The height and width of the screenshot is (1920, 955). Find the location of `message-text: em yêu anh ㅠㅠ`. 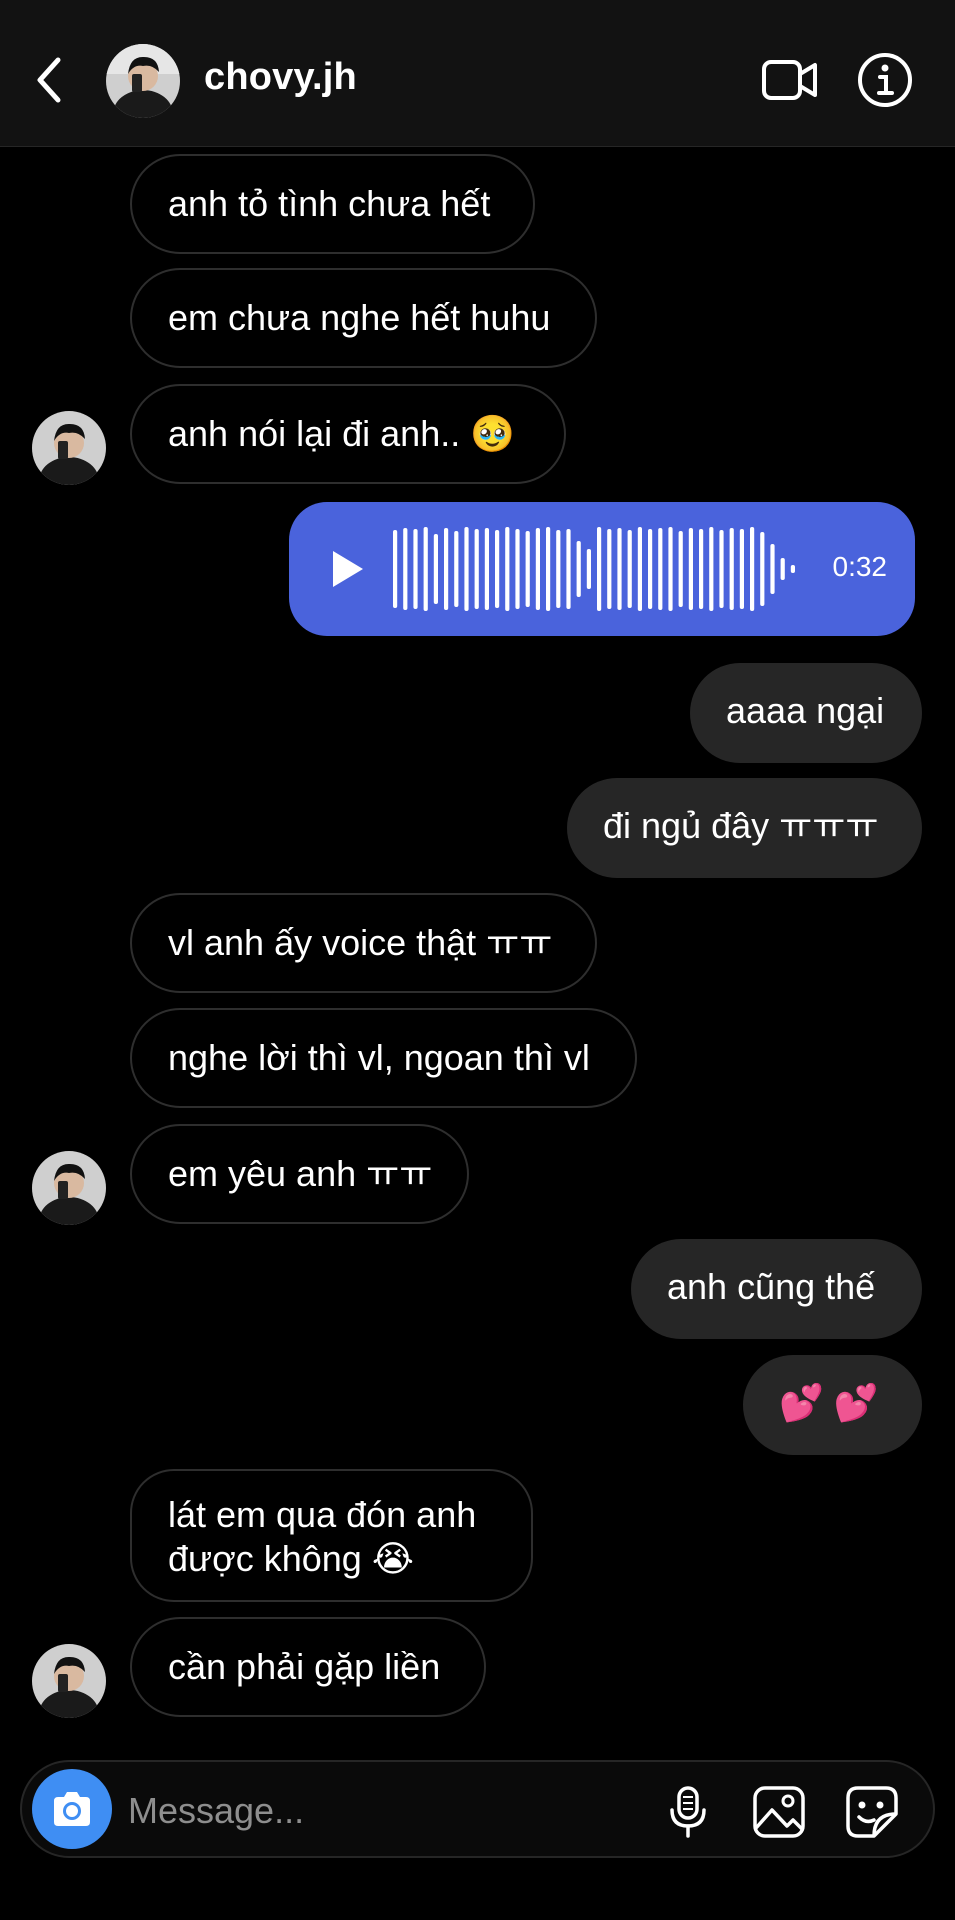

message-text: em yêu anh ㅠㅠ is located at coordinates (300, 1173).